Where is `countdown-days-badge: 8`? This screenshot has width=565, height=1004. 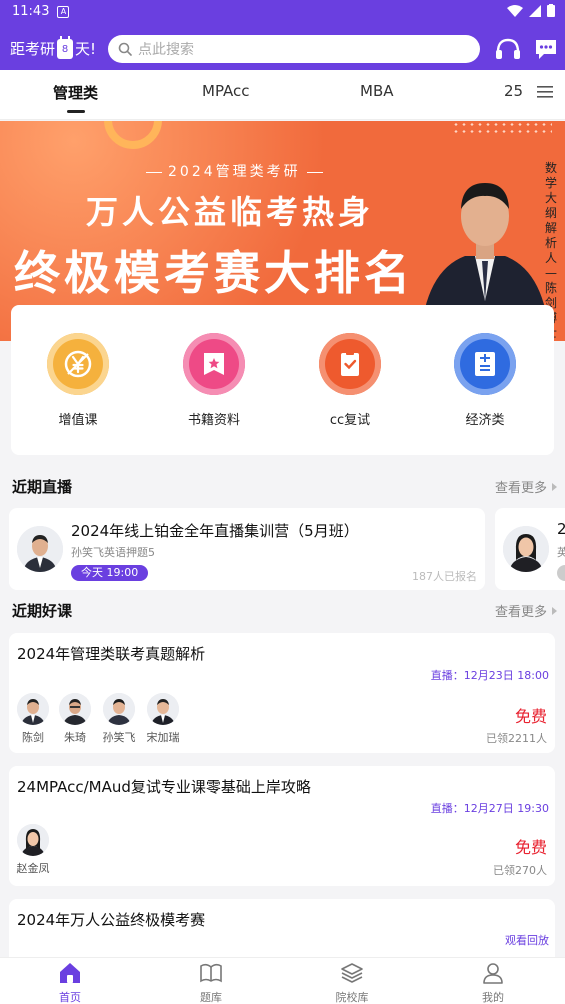
countdown-days-badge: 8 is located at coordinates (65, 47).